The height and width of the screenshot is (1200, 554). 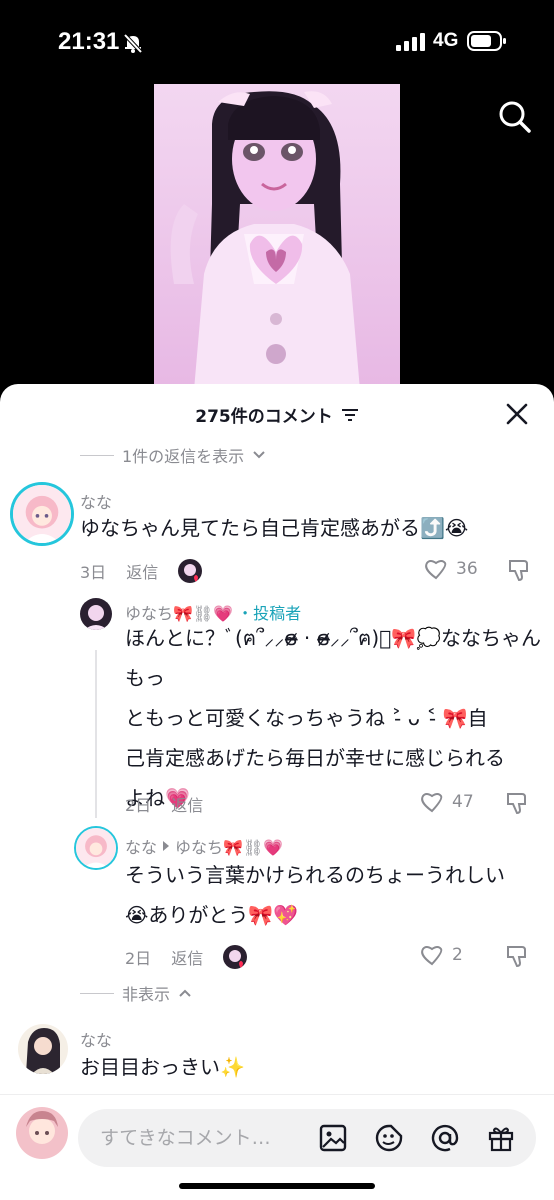 What do you see at coordinates (259, 455) in the screenshot?
I see `chevron-down-icon` at bounding box center [259, 455].